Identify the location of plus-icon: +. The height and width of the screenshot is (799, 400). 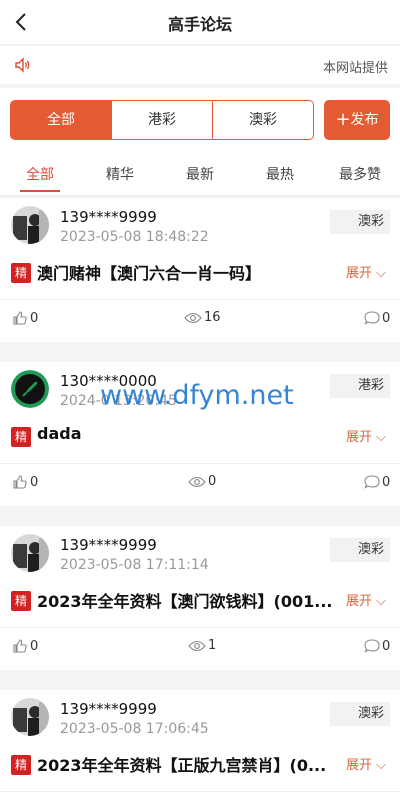
(343, 119).